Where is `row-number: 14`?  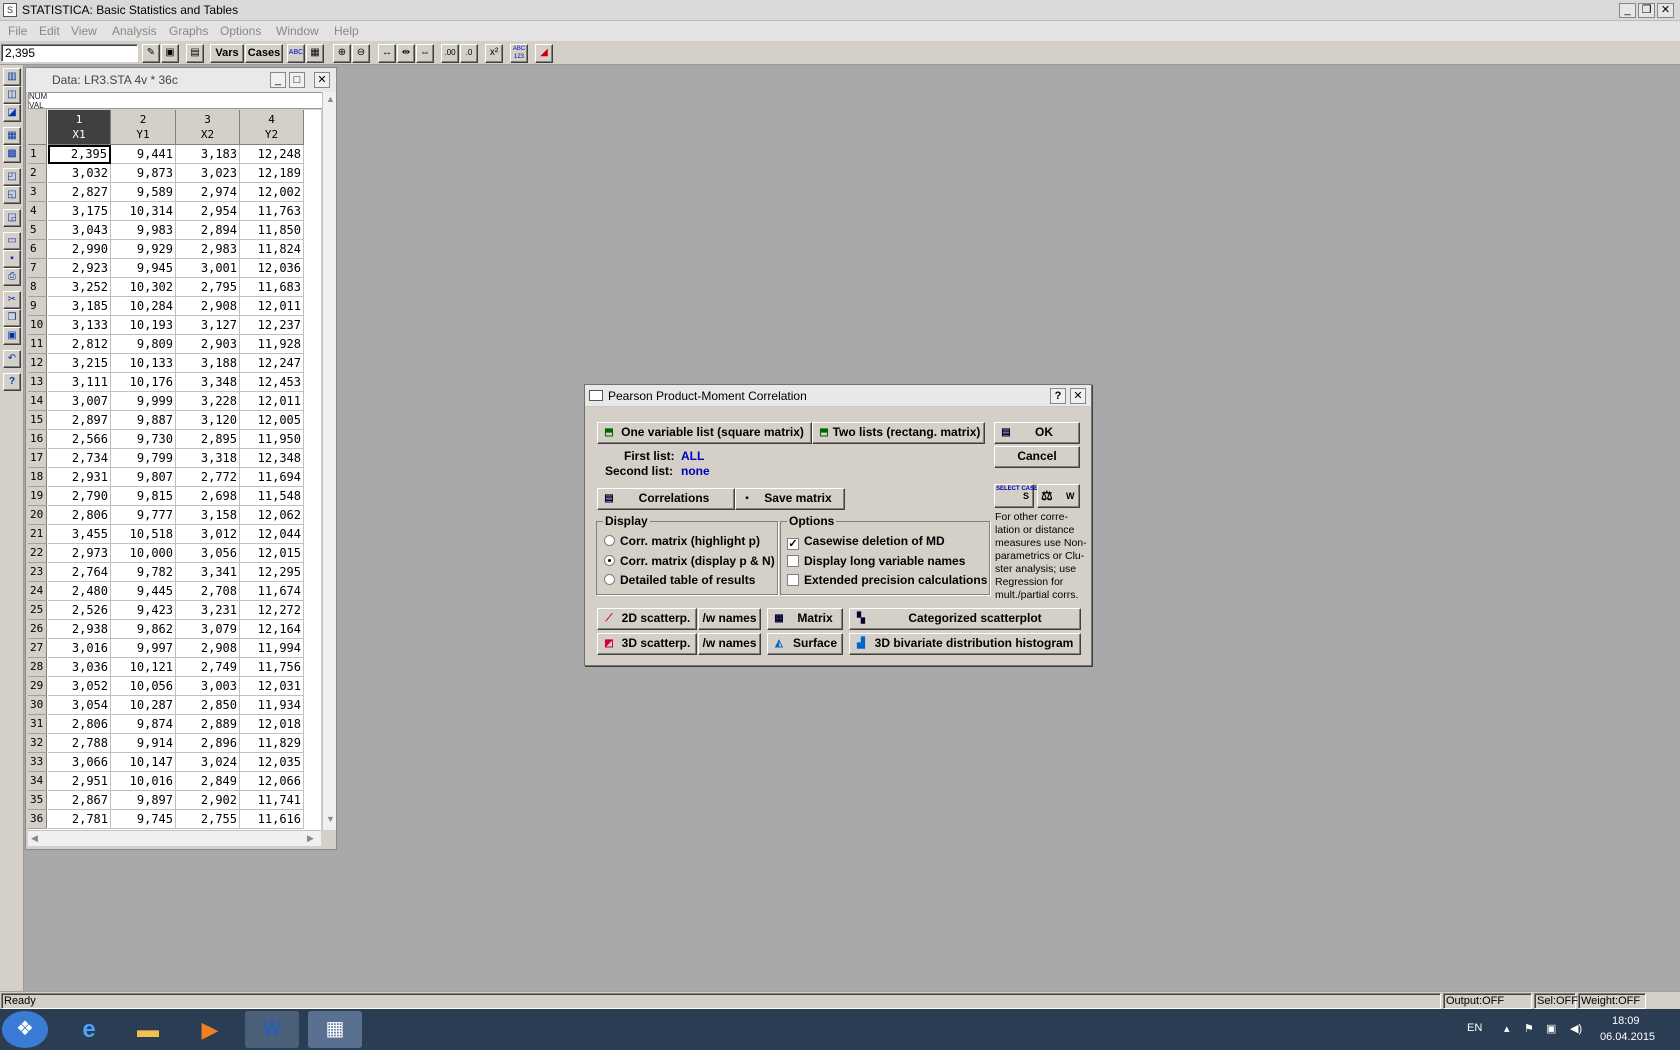 row-number: 14 is located at coordinates (37, 401).